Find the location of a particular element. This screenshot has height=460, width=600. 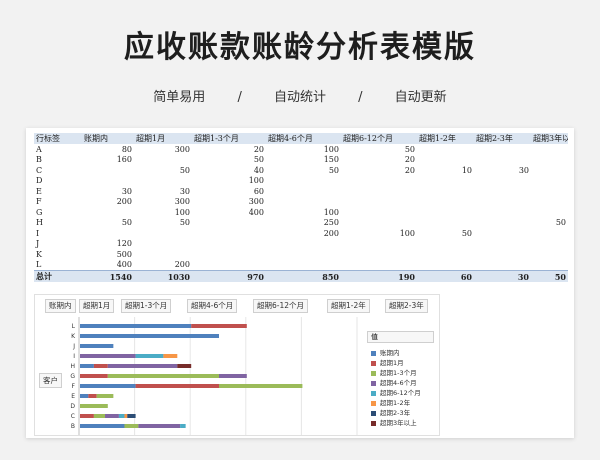

value-cell: 850 is located at coordinates (303, 276).